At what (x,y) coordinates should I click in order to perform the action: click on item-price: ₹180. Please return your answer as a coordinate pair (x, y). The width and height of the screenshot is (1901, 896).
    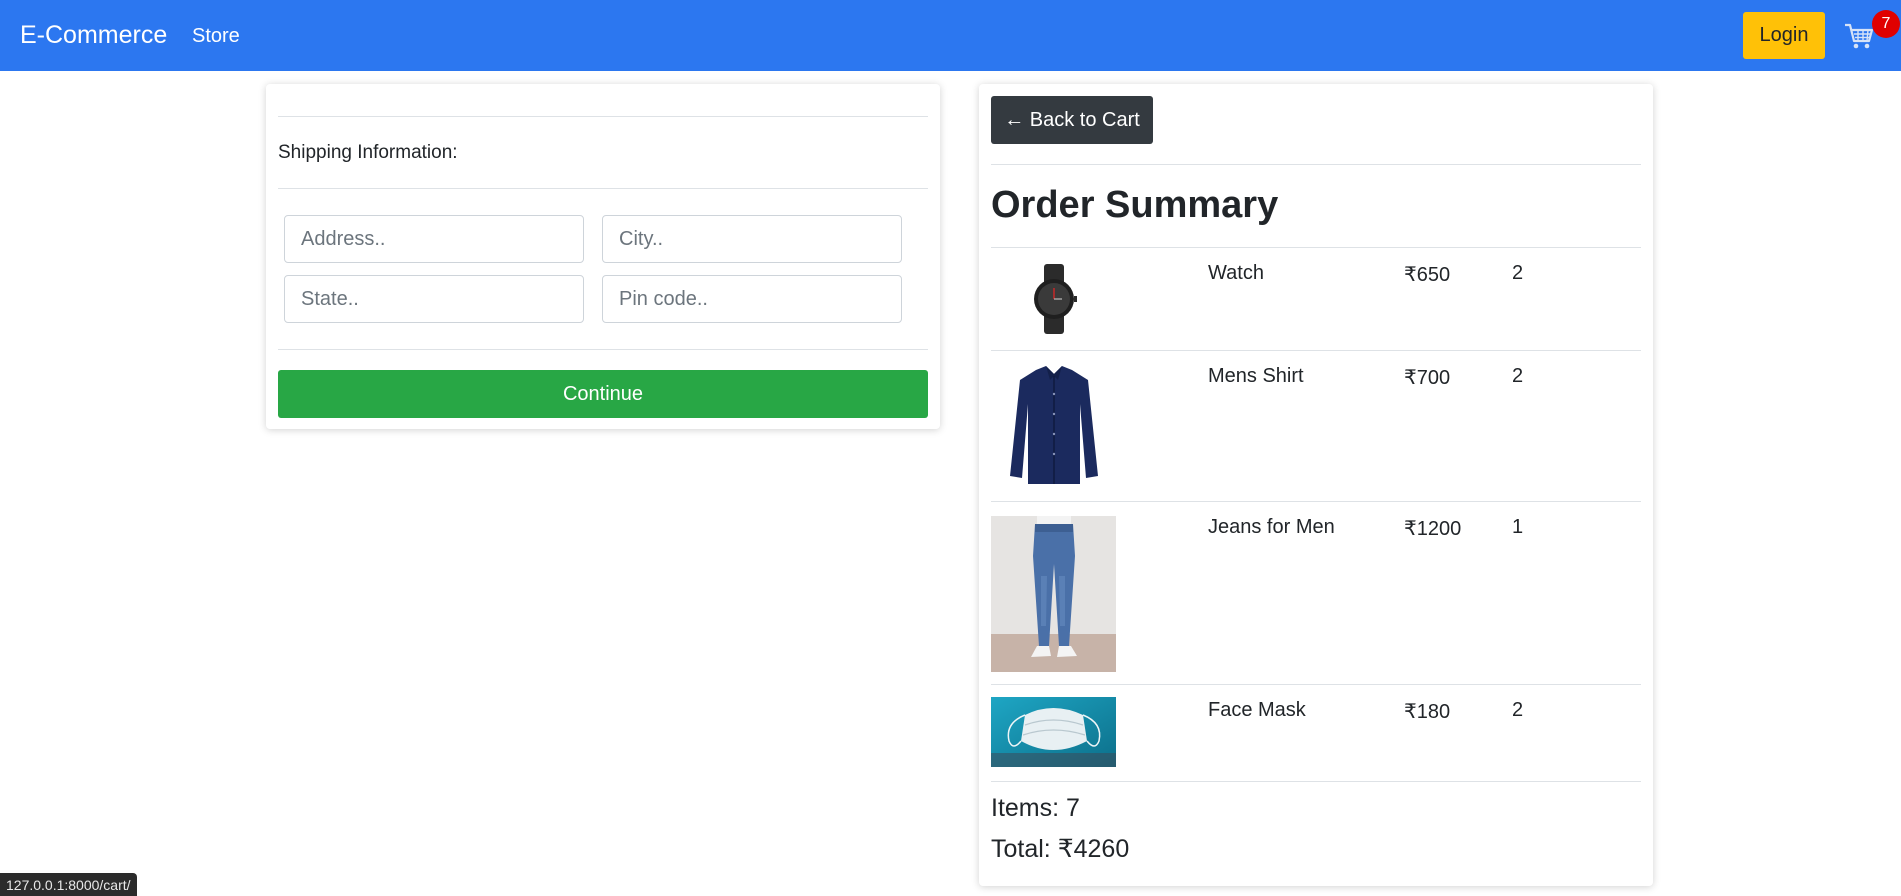
    Looking at the image, I should click on (1427, 712).